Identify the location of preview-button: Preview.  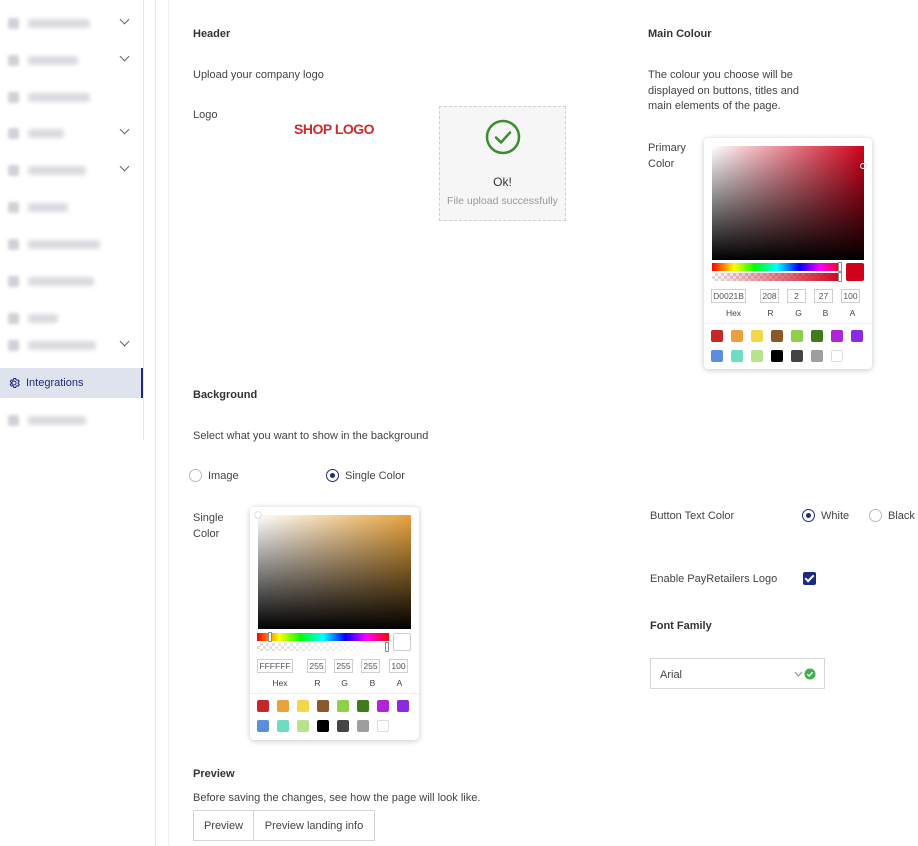
(223, 825).